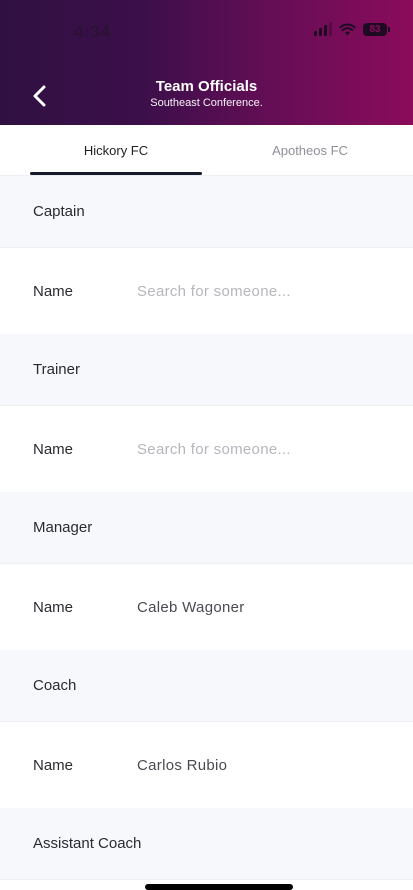  What do you see at coordinates (53, 765) in the screenshot?
I see `coach-name-label: Name` at bounding box center [53, 765].